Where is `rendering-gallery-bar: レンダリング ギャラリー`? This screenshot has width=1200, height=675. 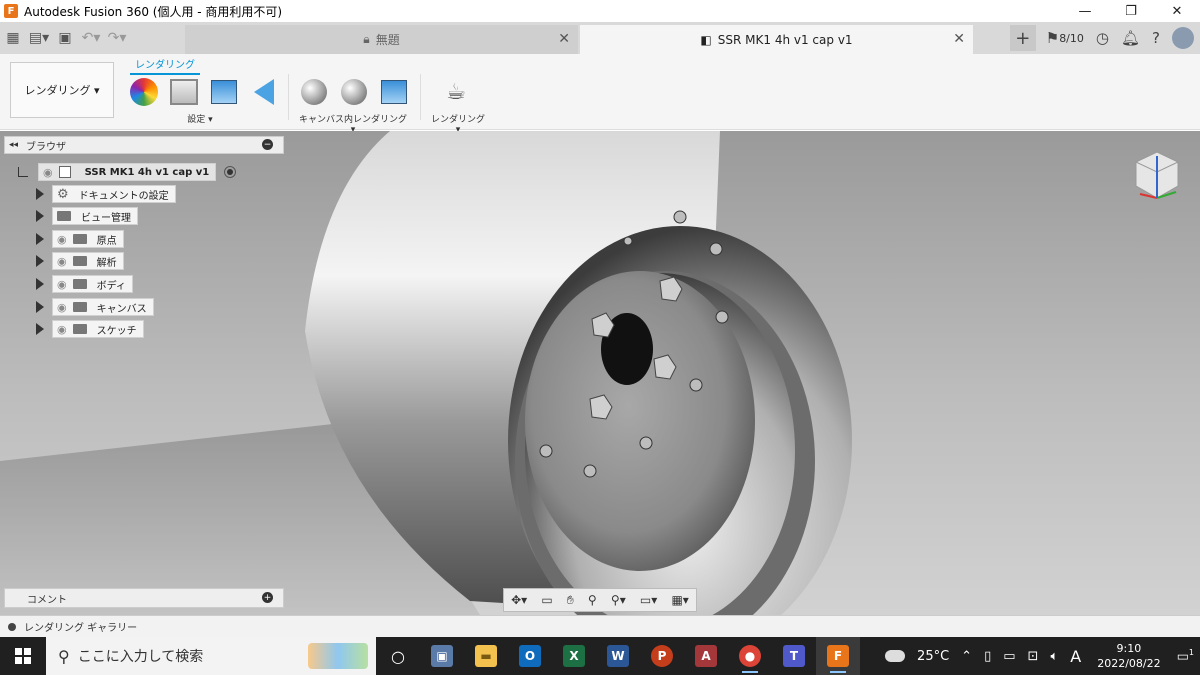
rendering-gallery-bar: レンダリング ギャラリー is located at coordinates (600, 626).